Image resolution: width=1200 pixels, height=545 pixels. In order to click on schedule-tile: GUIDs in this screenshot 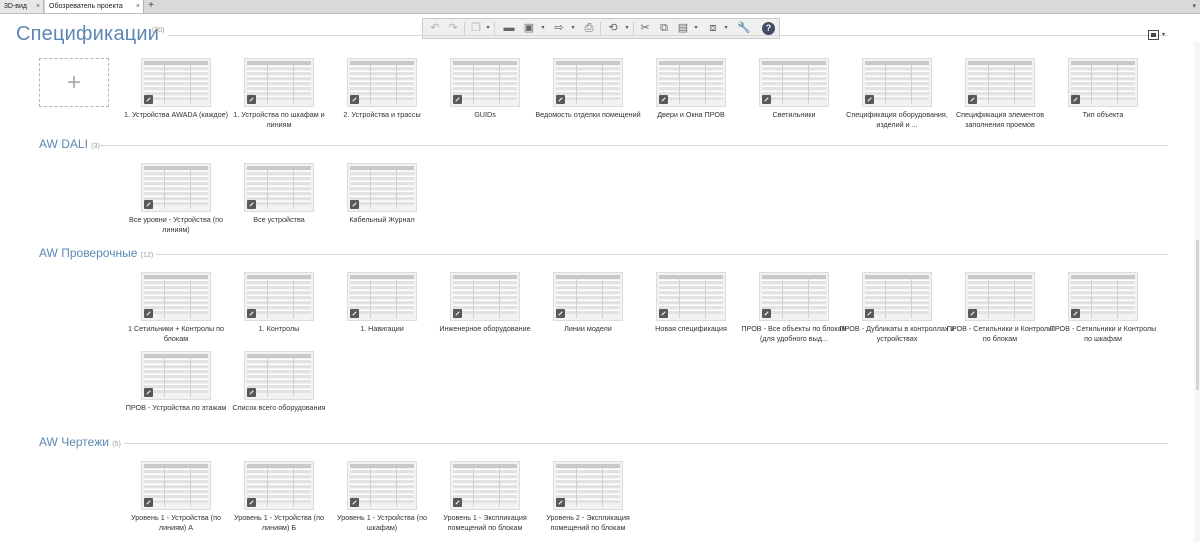, I will do `click(485, 100)`.